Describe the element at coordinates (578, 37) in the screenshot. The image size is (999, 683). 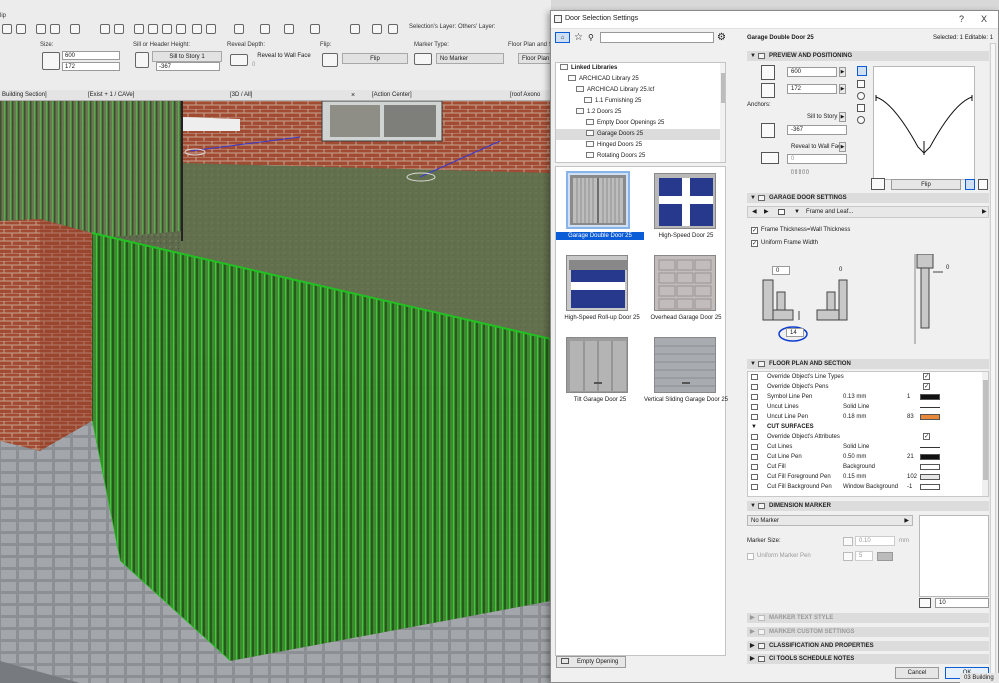
I see `favorites-star-icon: ☆` at that location.